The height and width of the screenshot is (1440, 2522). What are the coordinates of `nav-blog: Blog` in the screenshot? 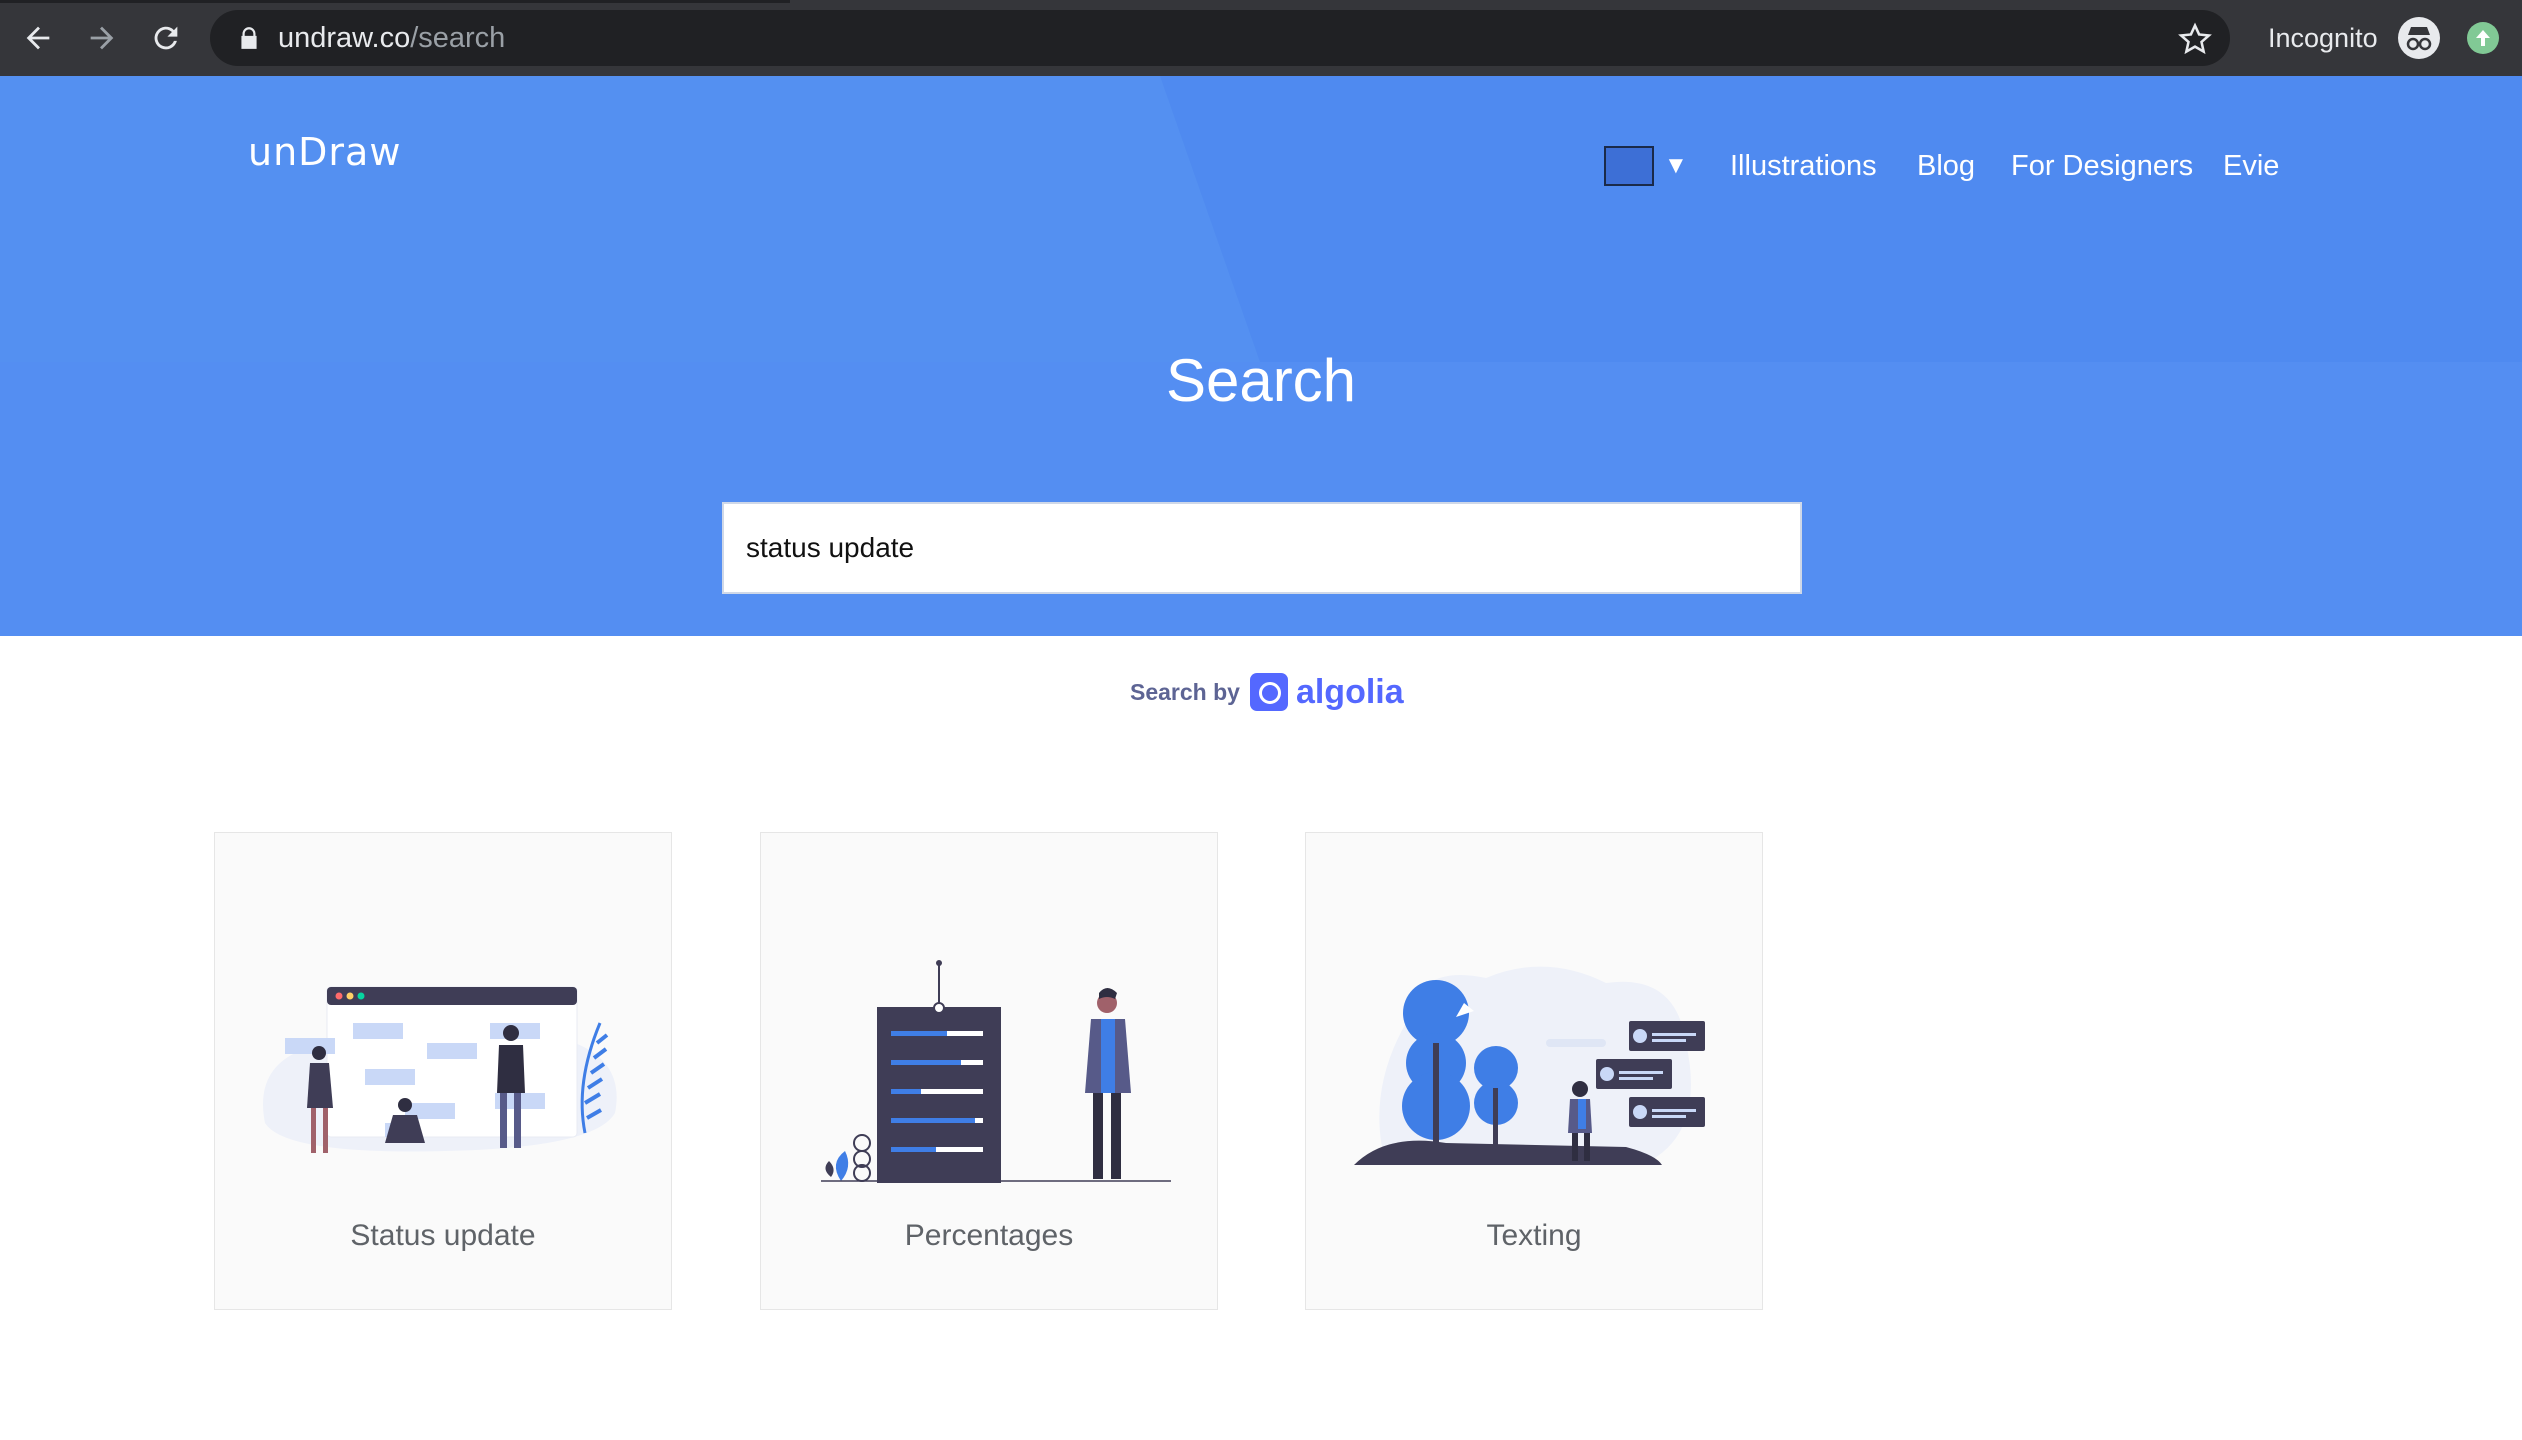 It's located at (1946, 166).